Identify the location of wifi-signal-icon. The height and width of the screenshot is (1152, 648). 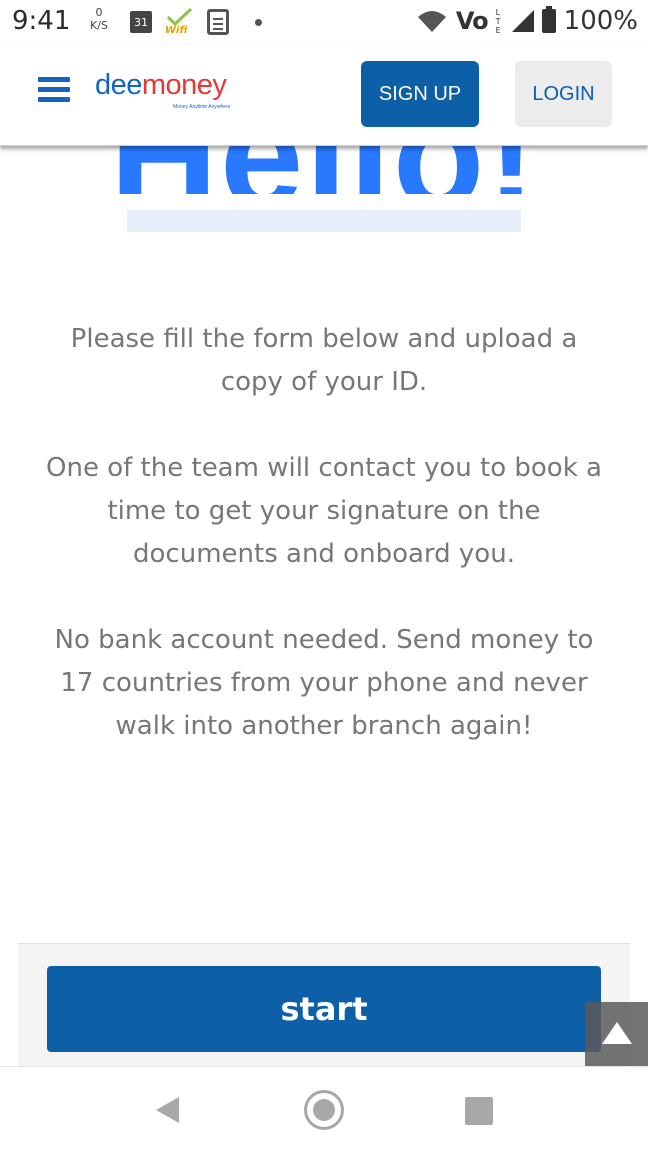
(431, 21).